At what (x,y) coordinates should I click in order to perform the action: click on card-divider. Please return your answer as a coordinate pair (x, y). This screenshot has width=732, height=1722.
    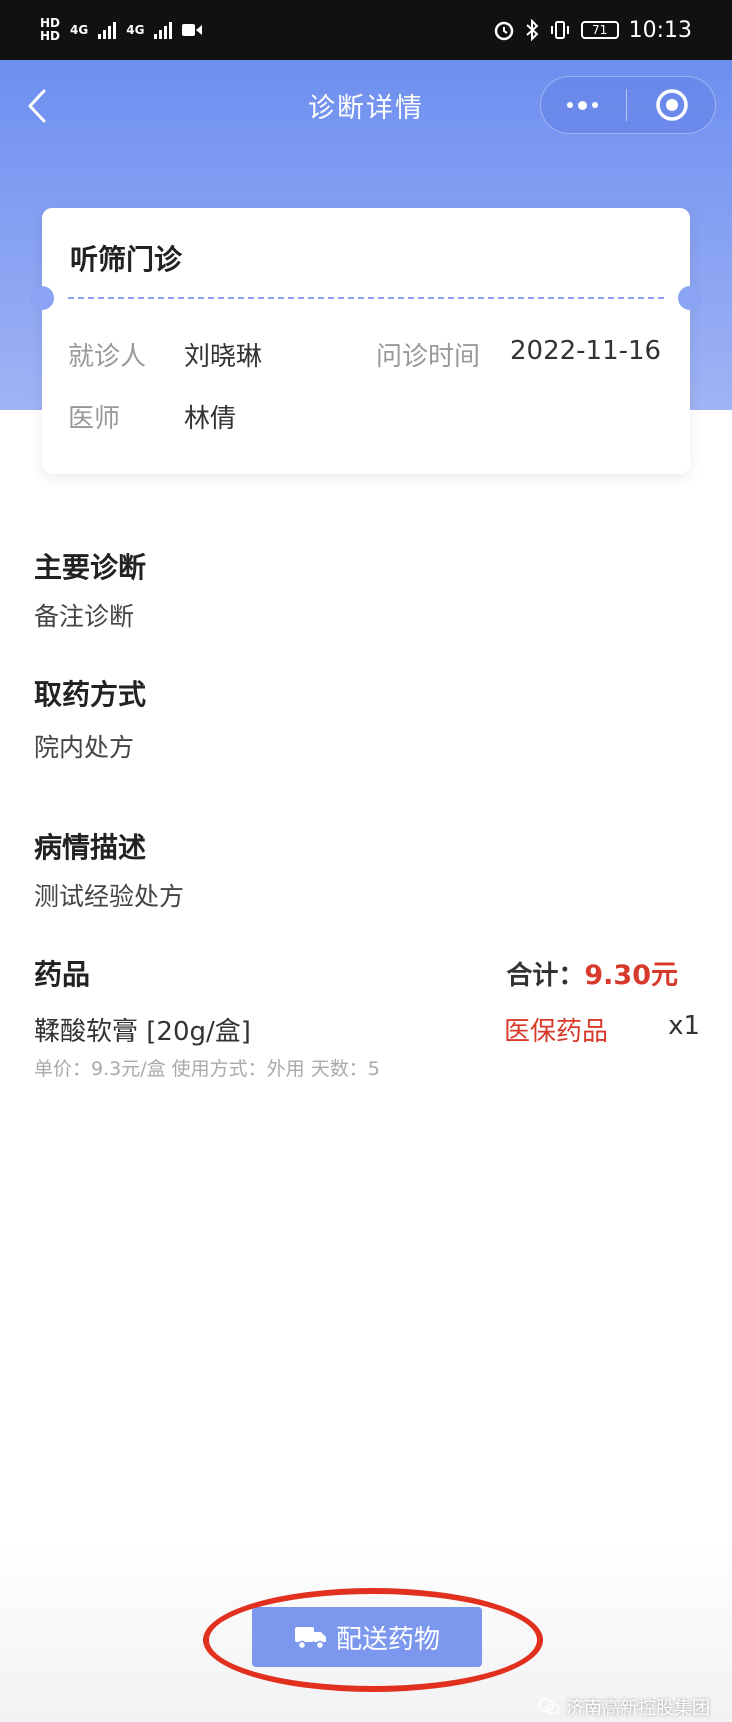
    Looking at the image, I should click on (366, 298).